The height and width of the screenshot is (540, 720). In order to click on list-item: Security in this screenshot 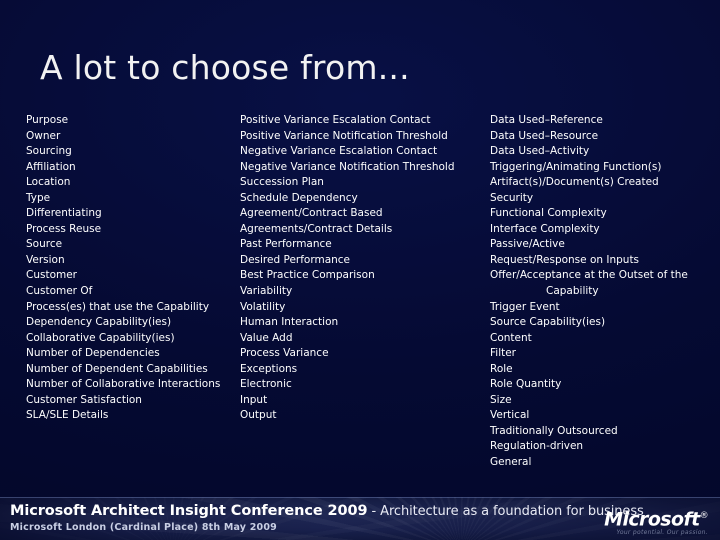, I will do `click(512, 197)`.